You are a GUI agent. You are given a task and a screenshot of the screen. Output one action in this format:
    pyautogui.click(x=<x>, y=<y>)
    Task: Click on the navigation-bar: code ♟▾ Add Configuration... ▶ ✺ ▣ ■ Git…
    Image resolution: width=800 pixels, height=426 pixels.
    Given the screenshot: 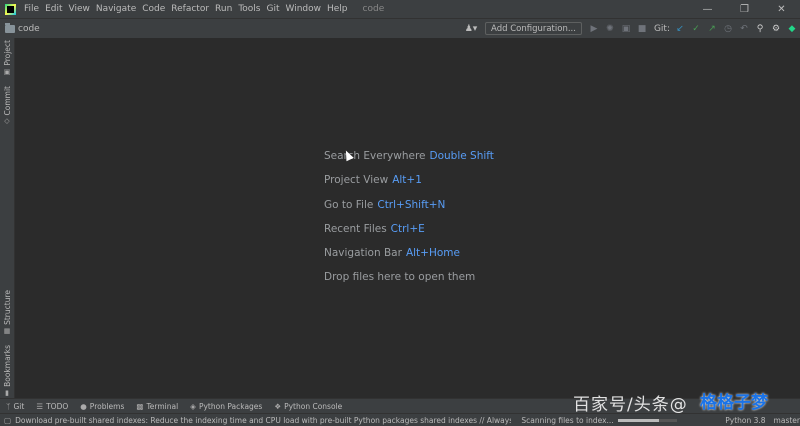 What is the action you would take?
    pyautogui.click(x=400, y=28)
    